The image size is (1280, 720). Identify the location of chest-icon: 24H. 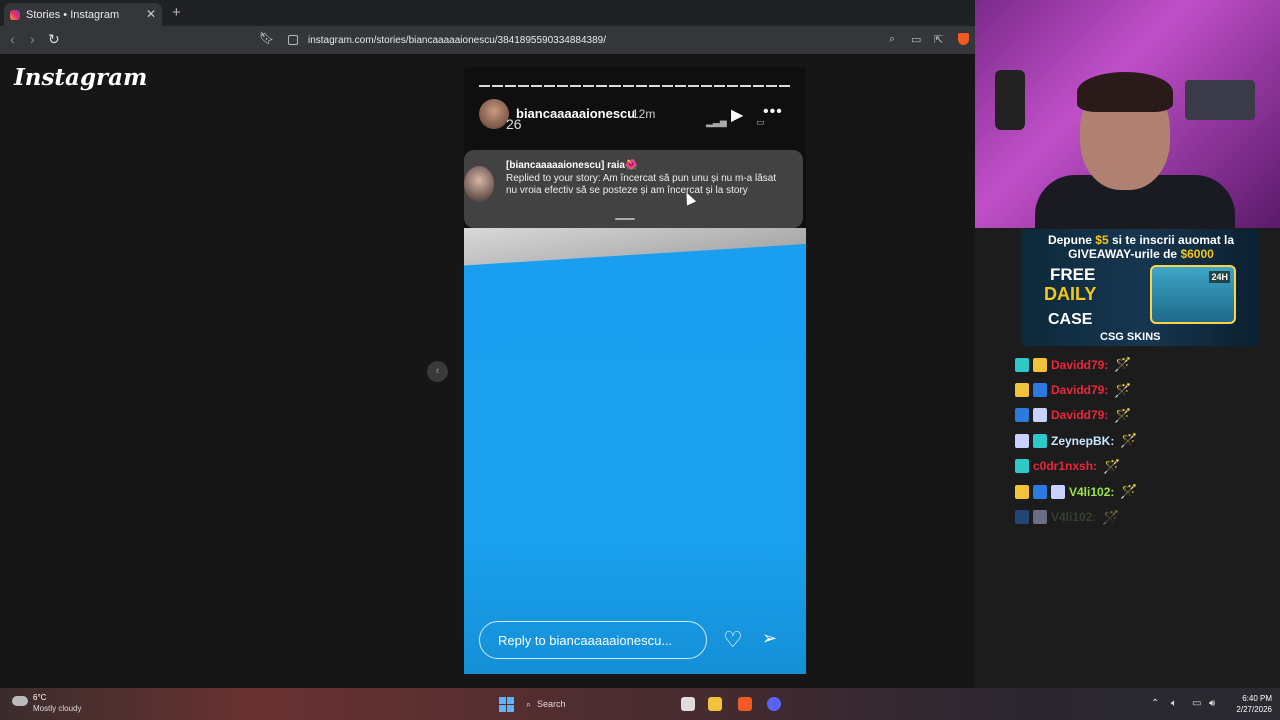
(1193, 294).